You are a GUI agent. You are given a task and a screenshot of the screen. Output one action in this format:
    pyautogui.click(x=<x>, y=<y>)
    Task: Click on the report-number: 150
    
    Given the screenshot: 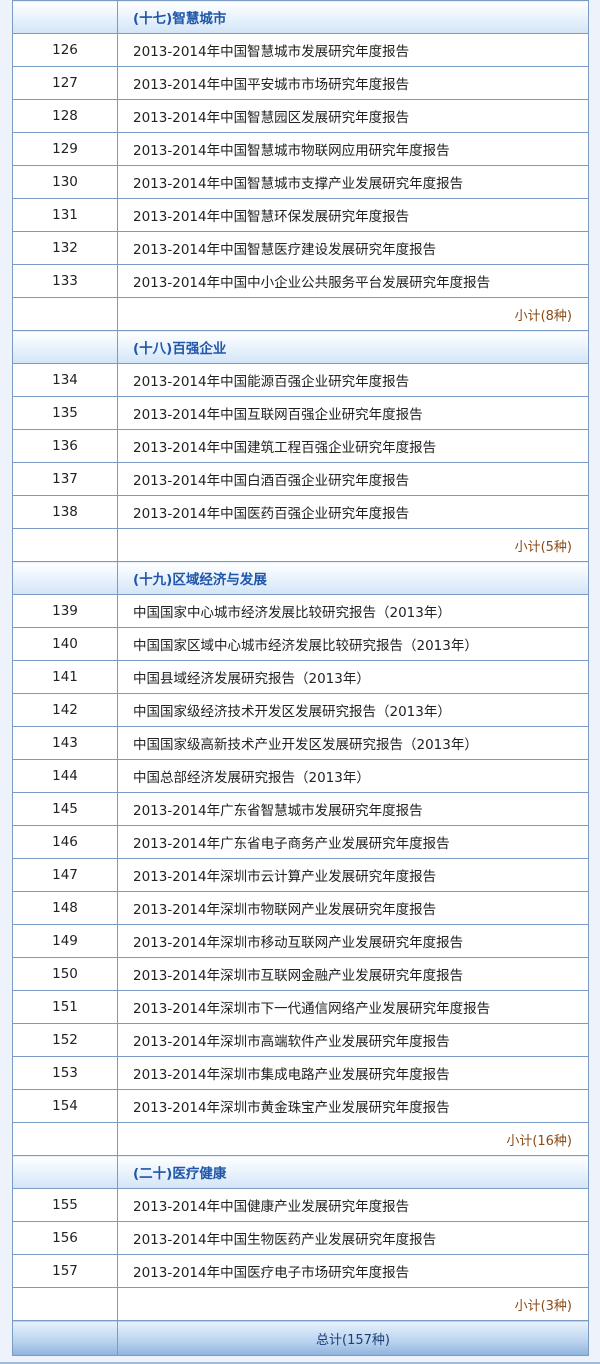 What is the action you would take?
    pyautogui.click(x=65, y=974)
    